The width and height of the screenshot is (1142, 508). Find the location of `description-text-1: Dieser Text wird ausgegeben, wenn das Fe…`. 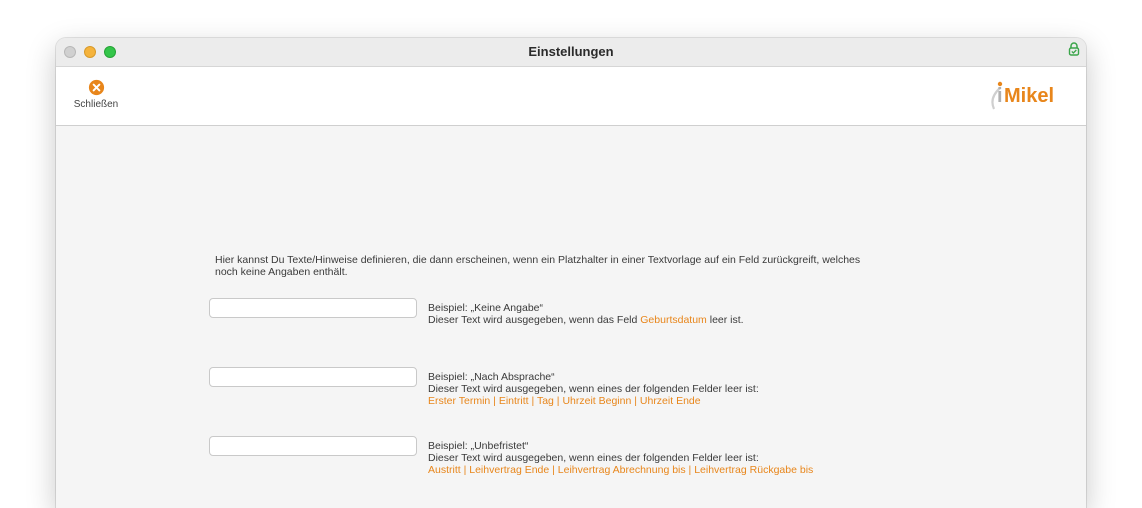

description-text-1: Dieser Text wird ausgegeben, wenn das Fe… is located at coordinates (534, 320).